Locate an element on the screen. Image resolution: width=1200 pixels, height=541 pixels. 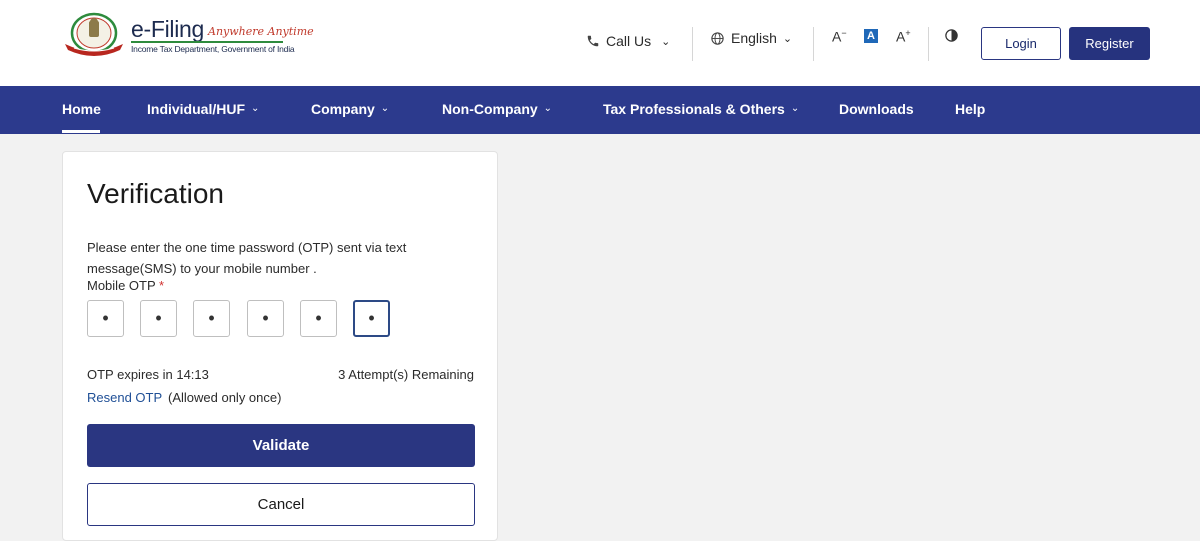
validate-button: Validate is located at coordinates (281, 445).